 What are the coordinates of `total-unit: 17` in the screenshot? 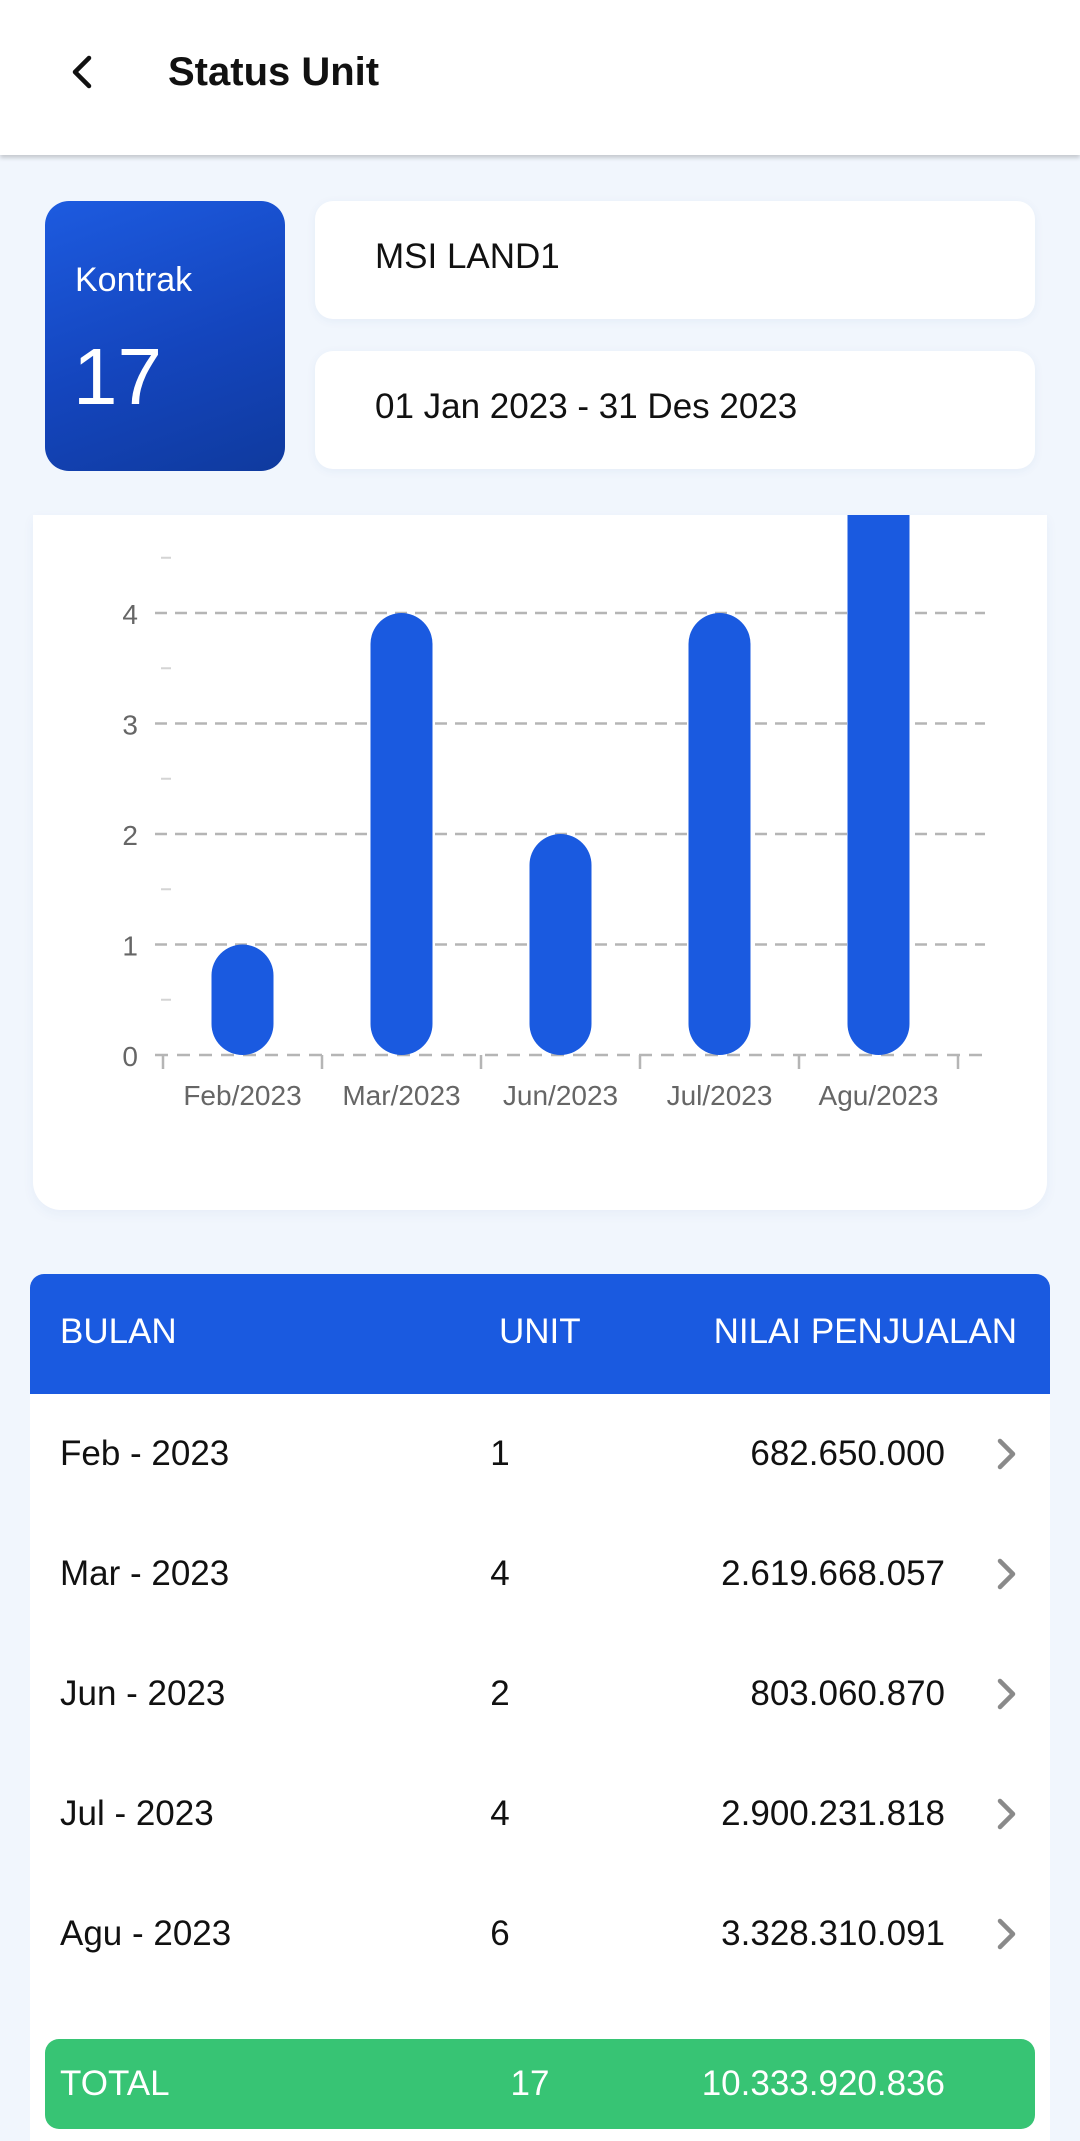 It's located at (530, 2083).